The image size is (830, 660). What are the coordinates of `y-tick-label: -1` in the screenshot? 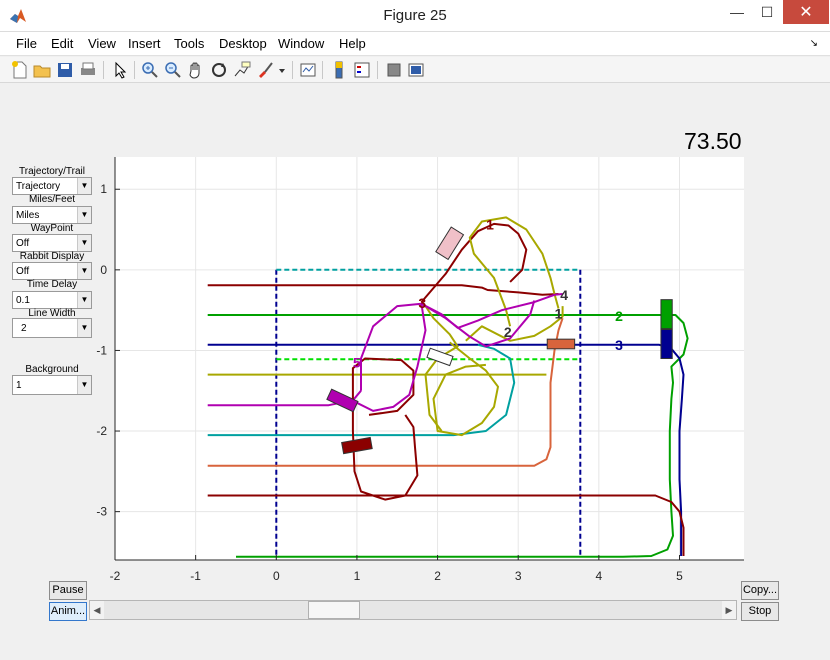 It's located at (101, 350).